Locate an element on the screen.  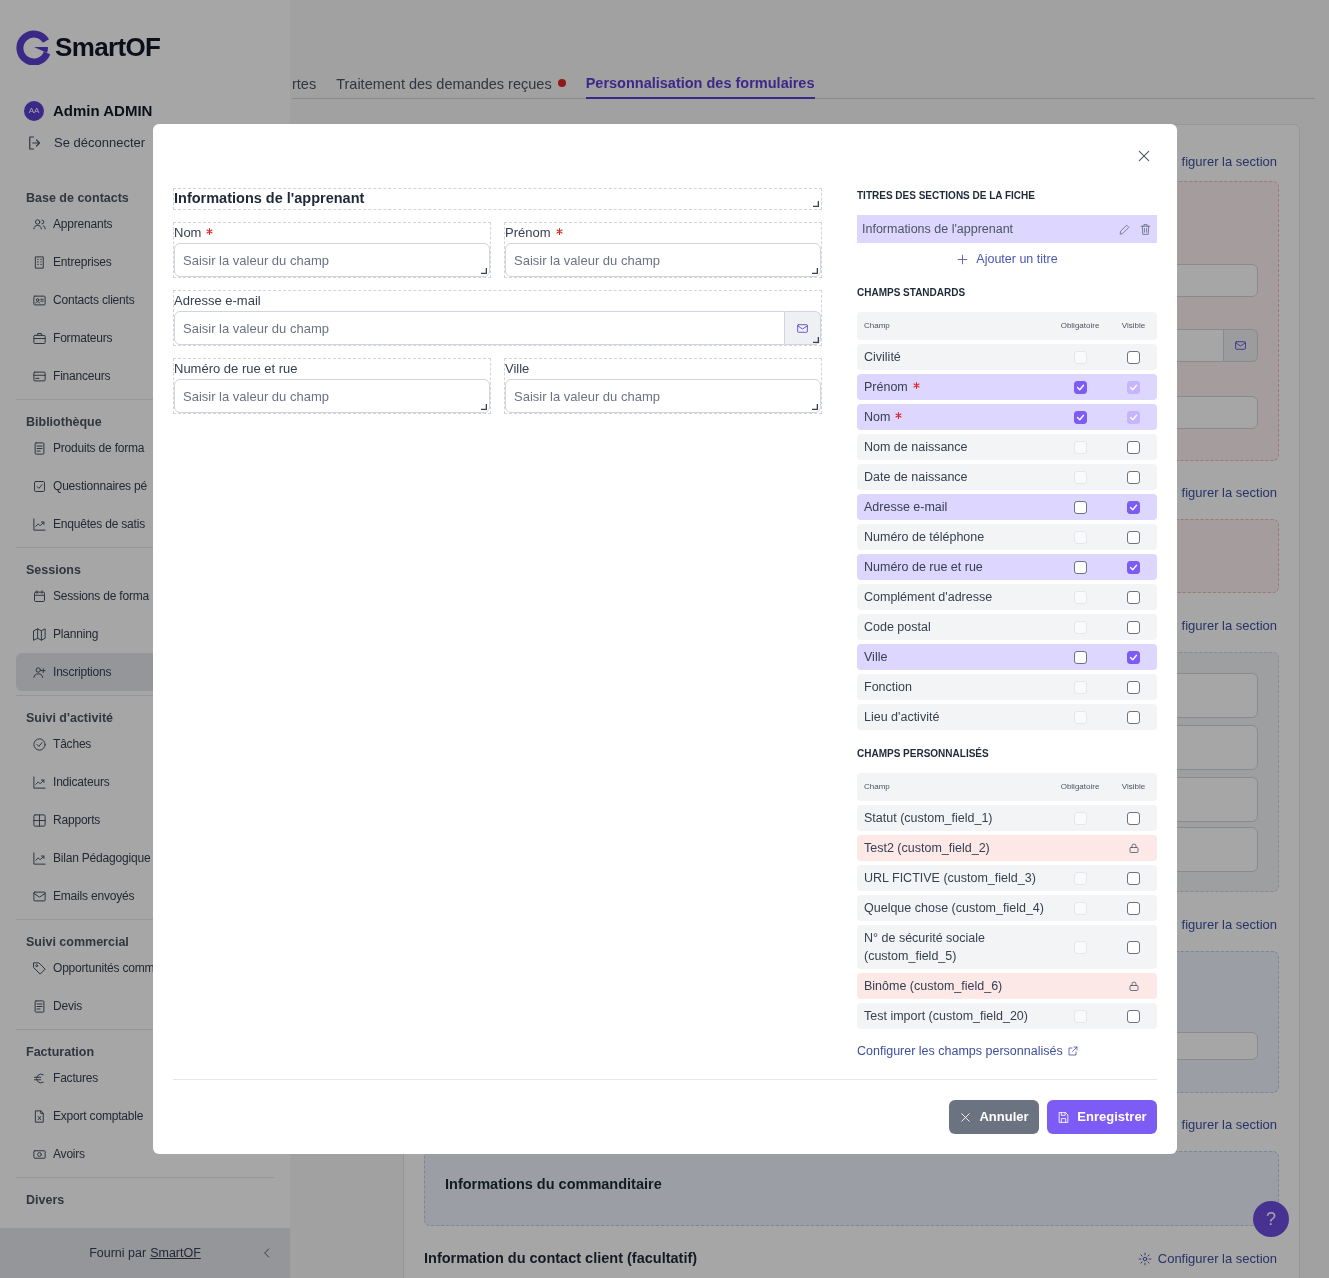
sidebar-item: Produits de forma is located at coordinates (145, 448).